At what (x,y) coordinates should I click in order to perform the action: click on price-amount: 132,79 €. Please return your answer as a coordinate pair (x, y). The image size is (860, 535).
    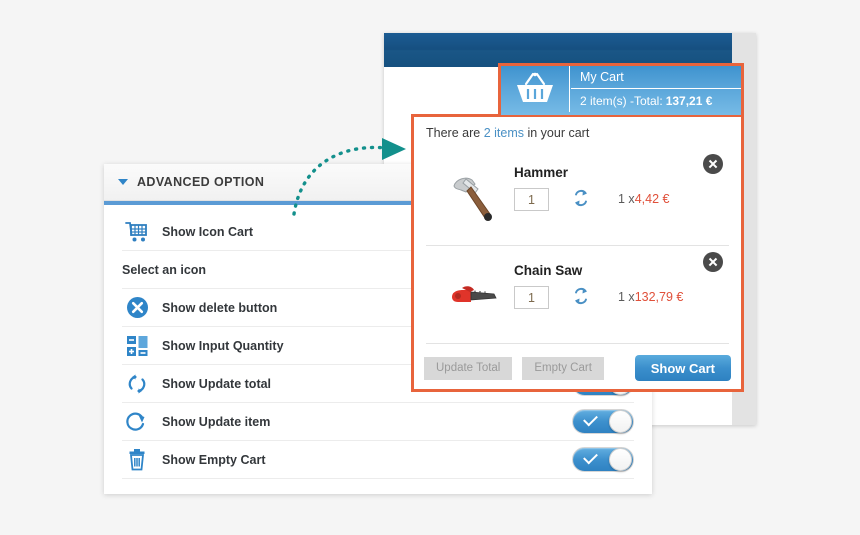
    Looking at the image, I should click on (659, 297).